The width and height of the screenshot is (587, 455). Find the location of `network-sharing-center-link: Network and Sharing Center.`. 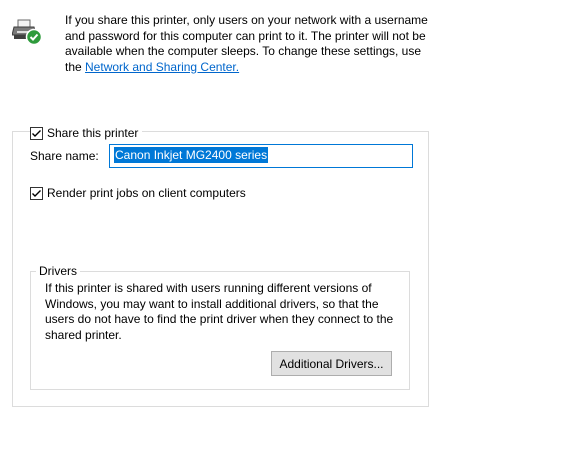

network-sharing-center-link: Network and Sharing Center. is located at coordinates (162, 67).